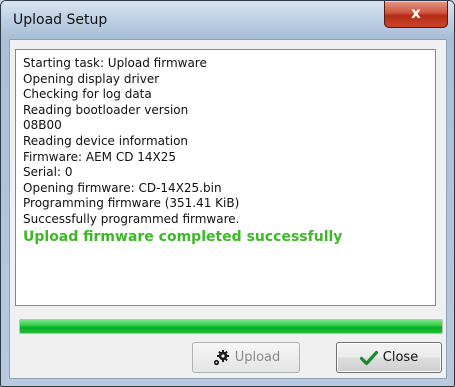 The height and width of the screenshot is (387, 455). Describe the element at coordinates (42, 125) in the screenshot. I see `log-line: 08B00` at that location.